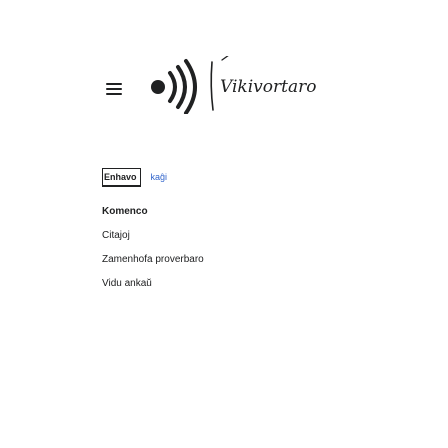  I want to click on tab-talk: kaĝi, so click(159, 177).